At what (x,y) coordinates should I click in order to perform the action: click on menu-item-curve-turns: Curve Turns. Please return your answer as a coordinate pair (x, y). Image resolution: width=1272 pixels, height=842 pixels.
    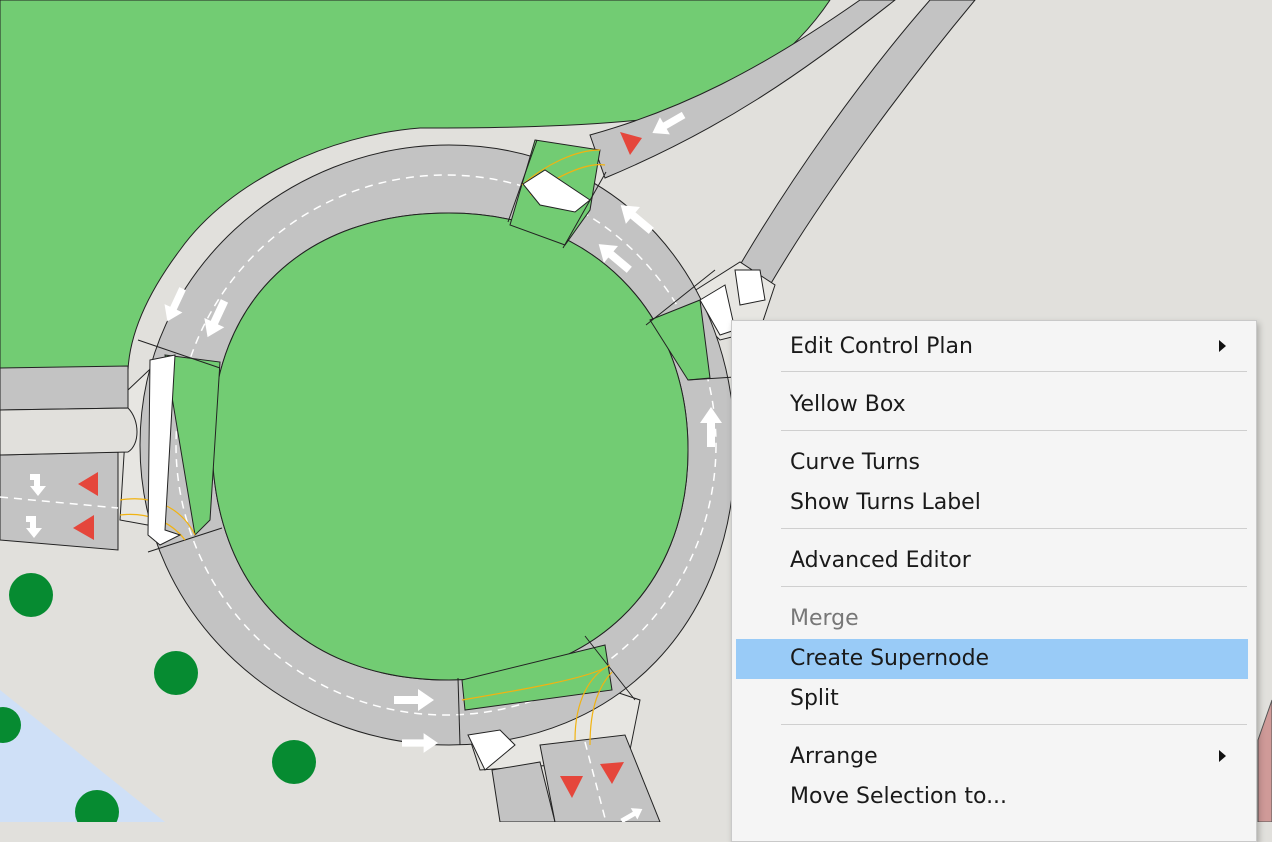
    Looking at the image, I should click on (992, 463).